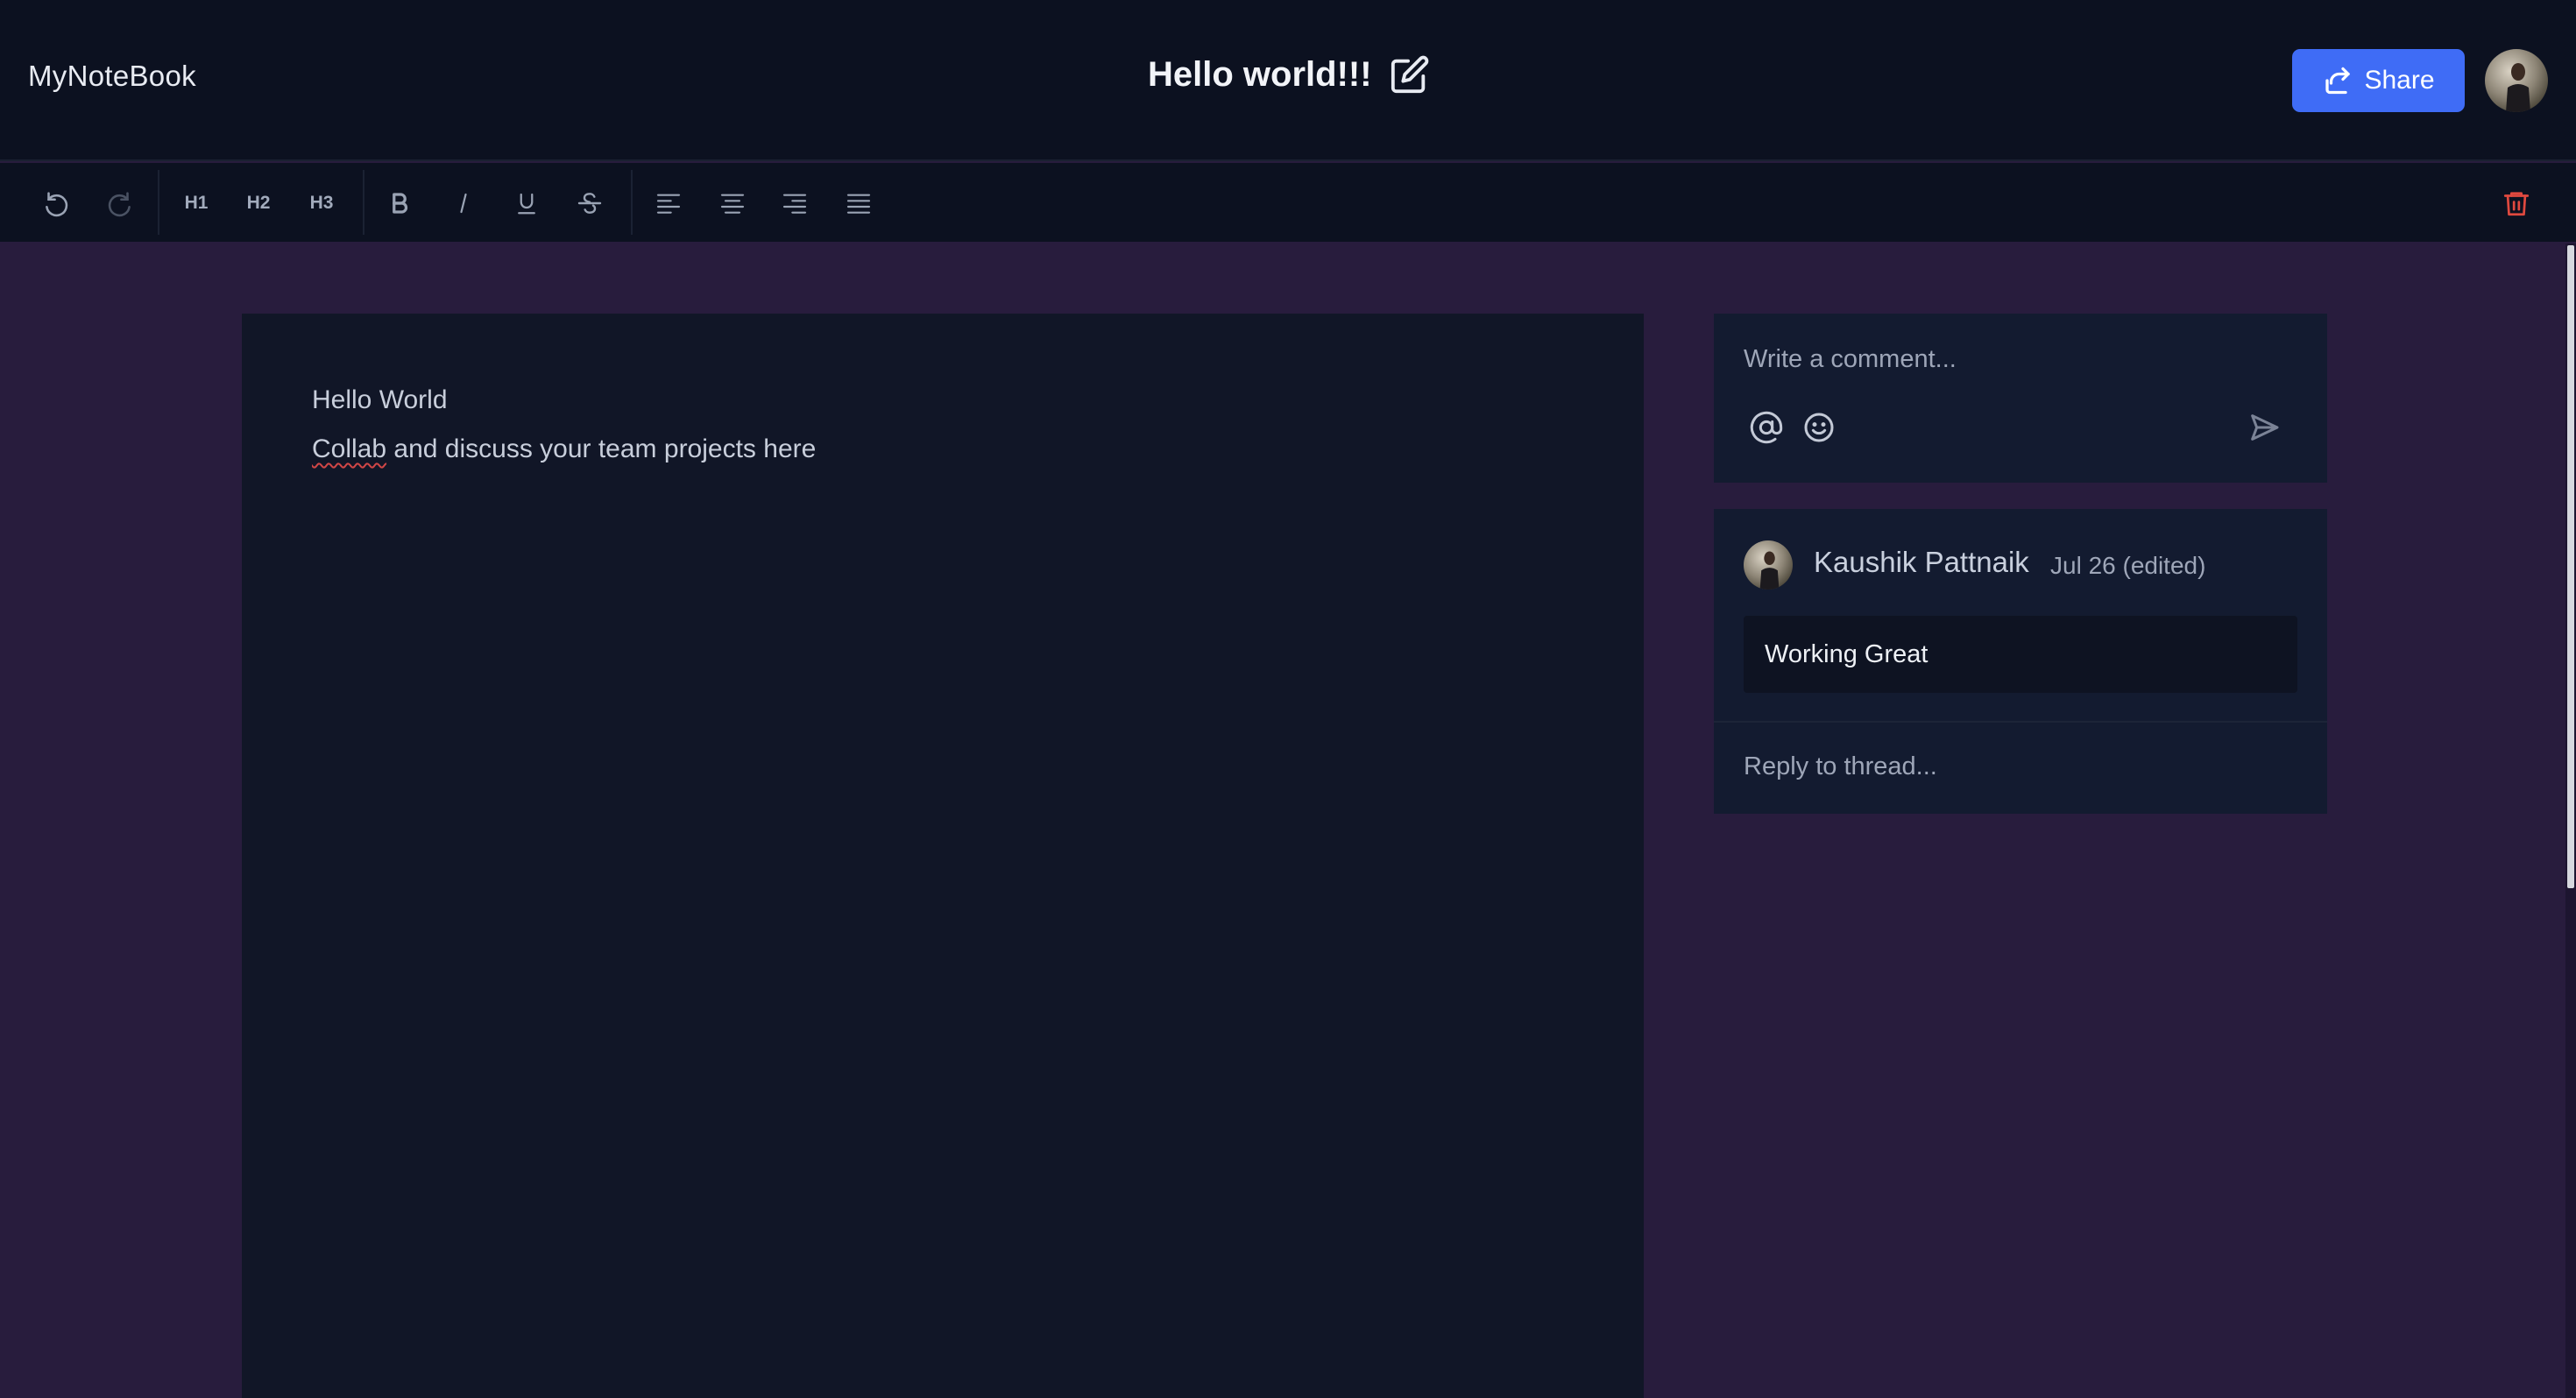 This screenshot has height=1398, width=2576. Describe the element at coordinates (2020, 722) in the screenshot. I see `thread-divider` at that location.